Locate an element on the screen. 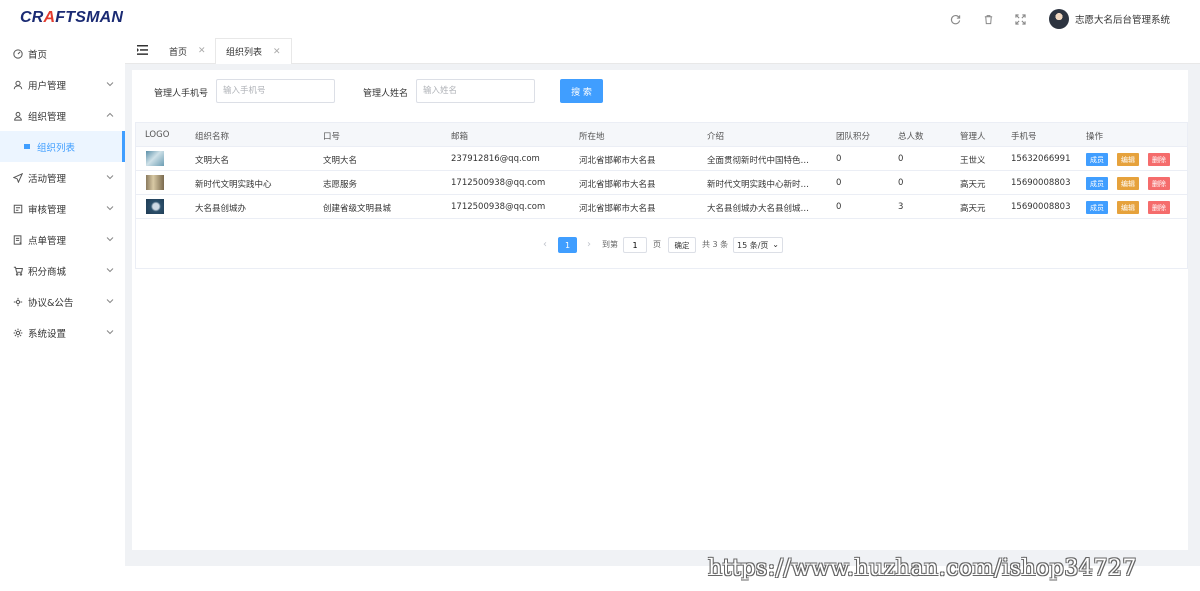 The width and height of the screenshot is (1200, 591). sidebar-item-home: 首页 is located at coordinates (62, 53).